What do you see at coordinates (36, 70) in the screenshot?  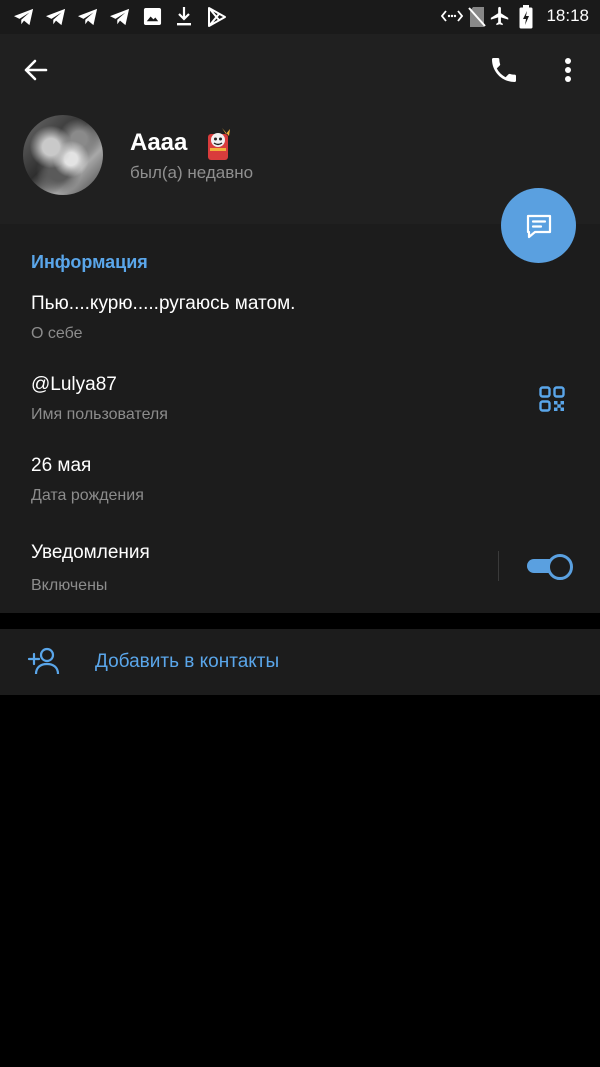 I see `back-arrow-icon` at bounding box center [36, 70].